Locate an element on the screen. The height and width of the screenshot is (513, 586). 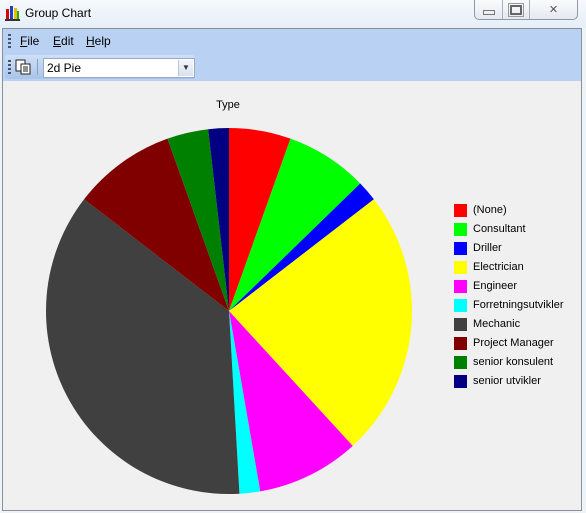
close-button: ✕ is located at coordinates (553, 9).